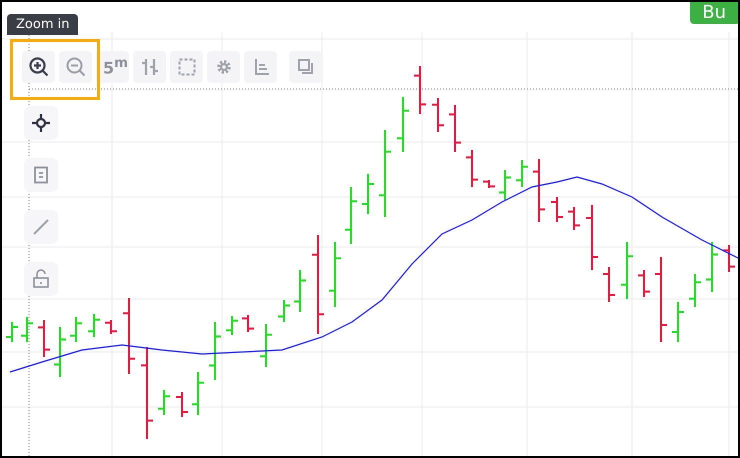 This screenshot has height=458, width=740. I want to click on axis-icon, so click(260, 67).